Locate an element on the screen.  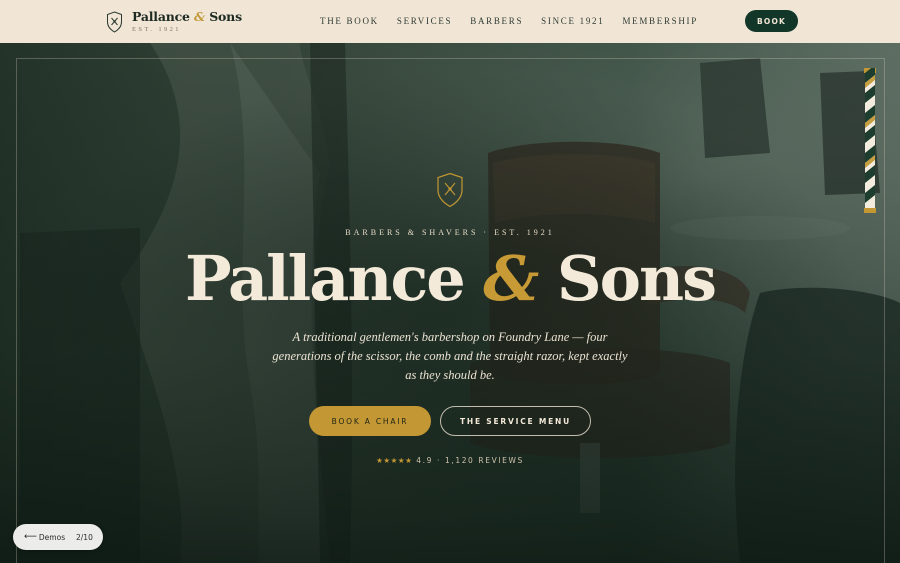
demos-label: Demos is located at coordinates (52, 537).